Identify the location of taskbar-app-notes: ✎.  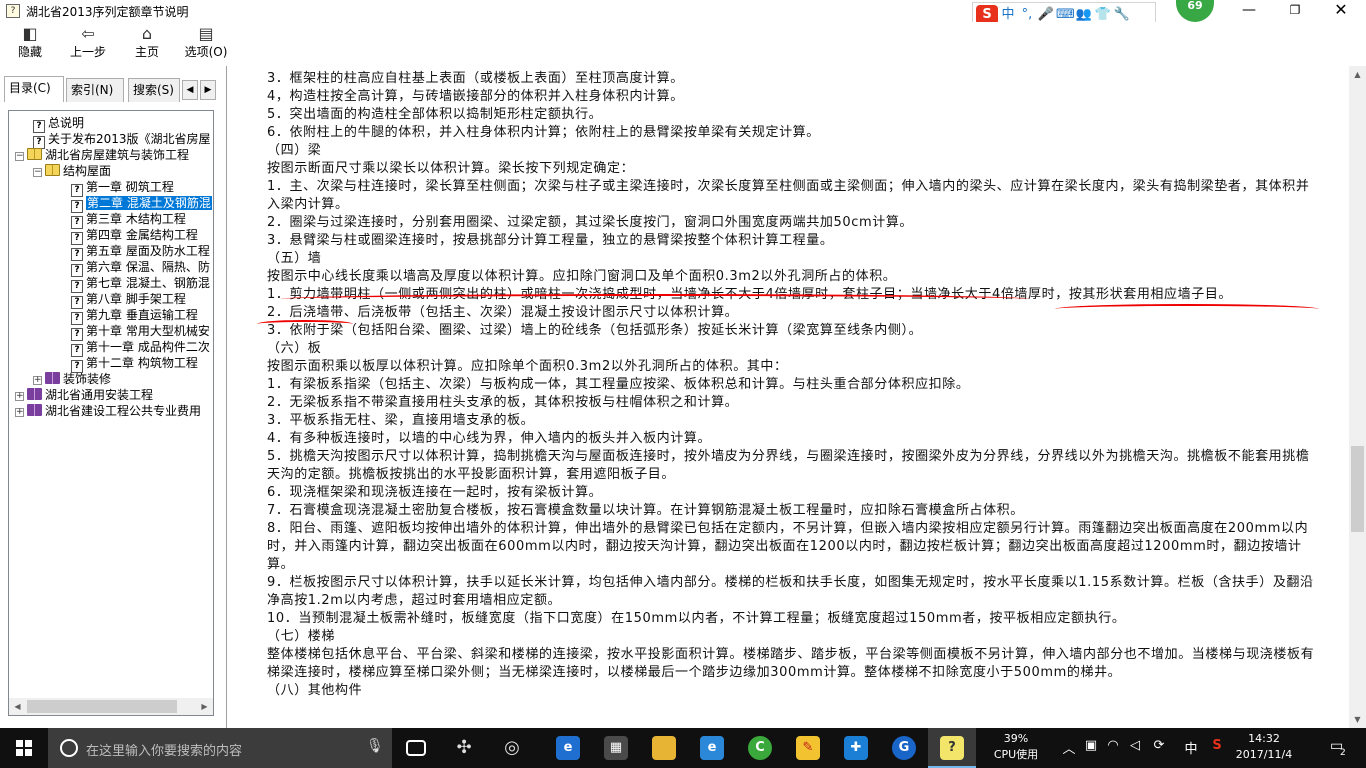
(808, 748).